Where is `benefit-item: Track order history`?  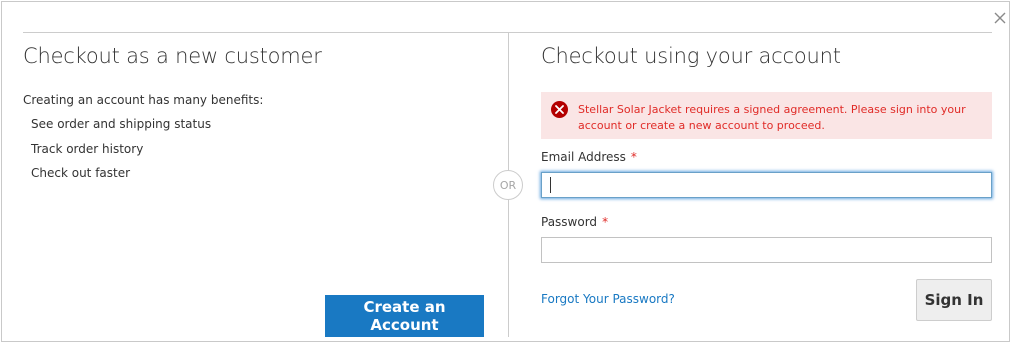 benefit-item: Track order history is located at coordinates (87, 149).